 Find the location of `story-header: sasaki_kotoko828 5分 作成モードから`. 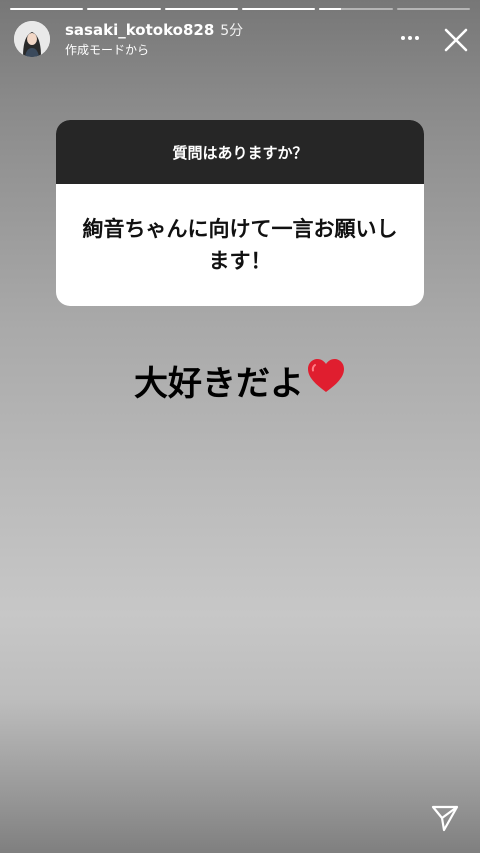

story-header: sasaki_kotoko828 5分 作成モードから is located at coordinates (242, 39).